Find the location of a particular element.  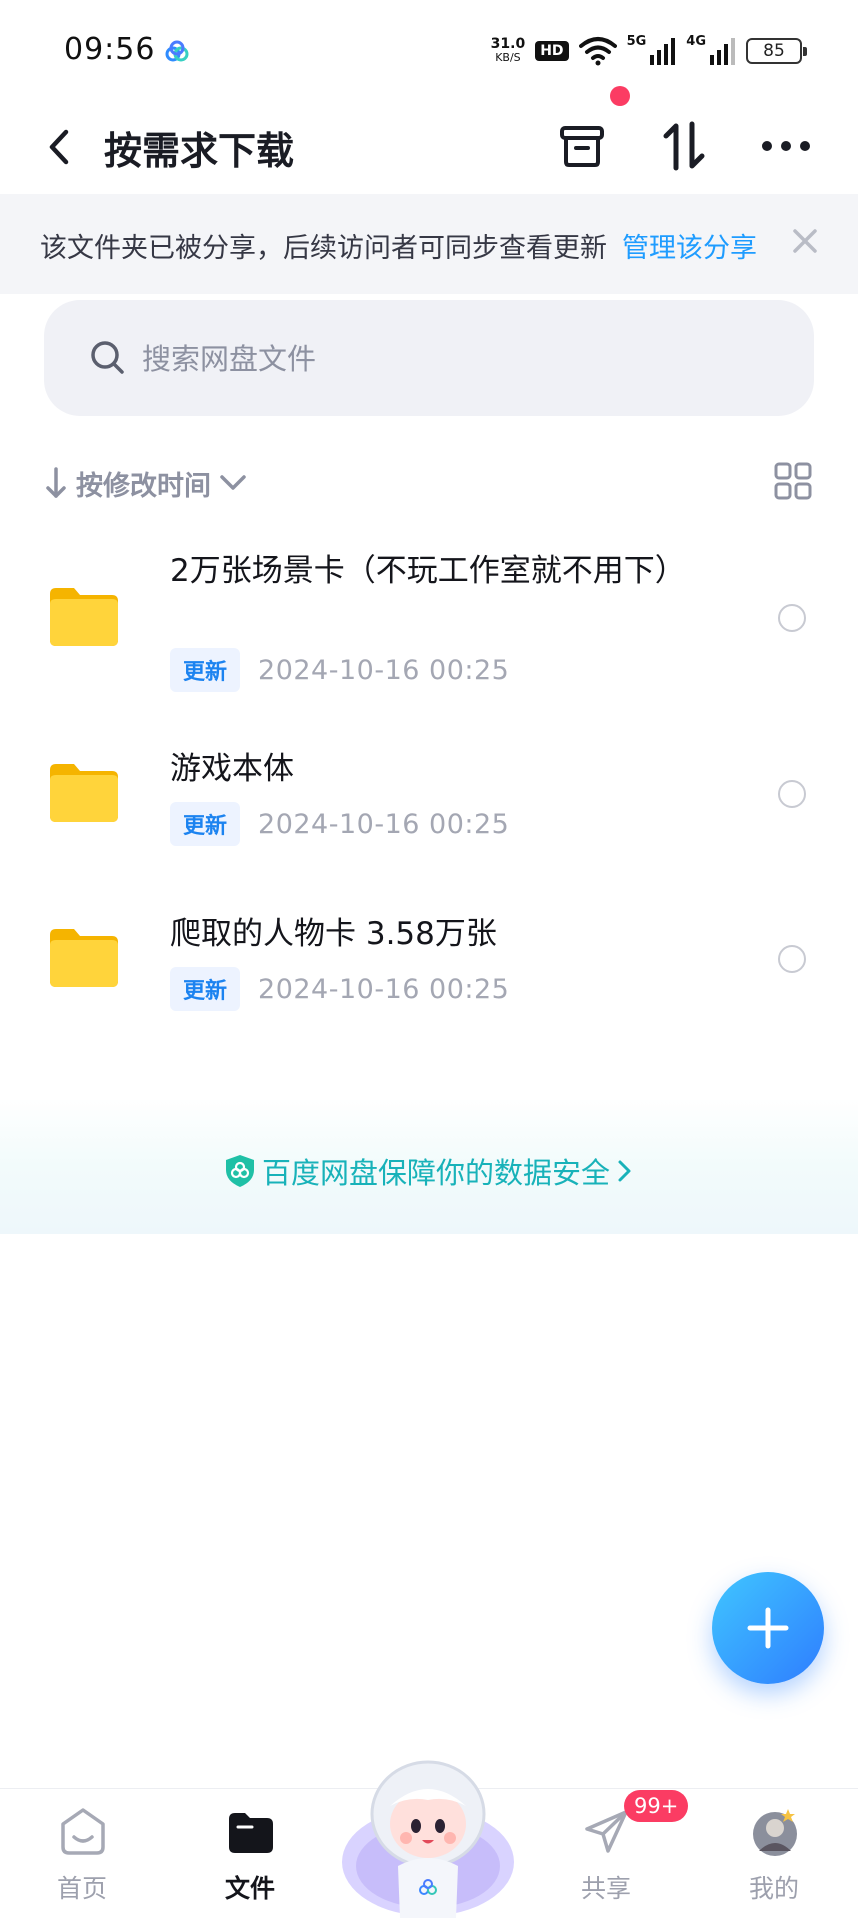

tab-files: 文件 is located at coordinates (250, 1858).